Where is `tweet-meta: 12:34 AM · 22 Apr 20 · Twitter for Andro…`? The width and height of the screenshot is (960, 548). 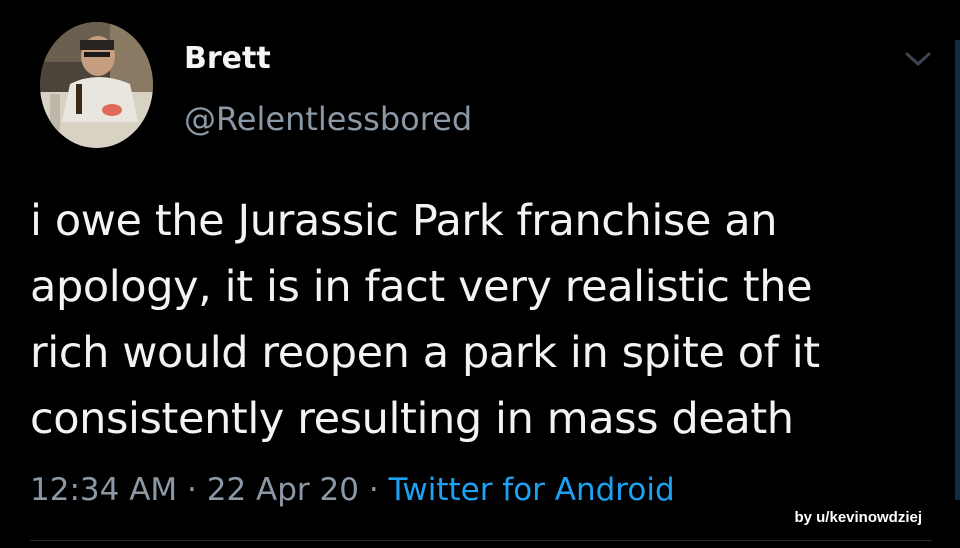
tweet-meta: 12:34 AM · 22 Apr 20 · Twitter for Andro… is located at coordinates (352, 490).